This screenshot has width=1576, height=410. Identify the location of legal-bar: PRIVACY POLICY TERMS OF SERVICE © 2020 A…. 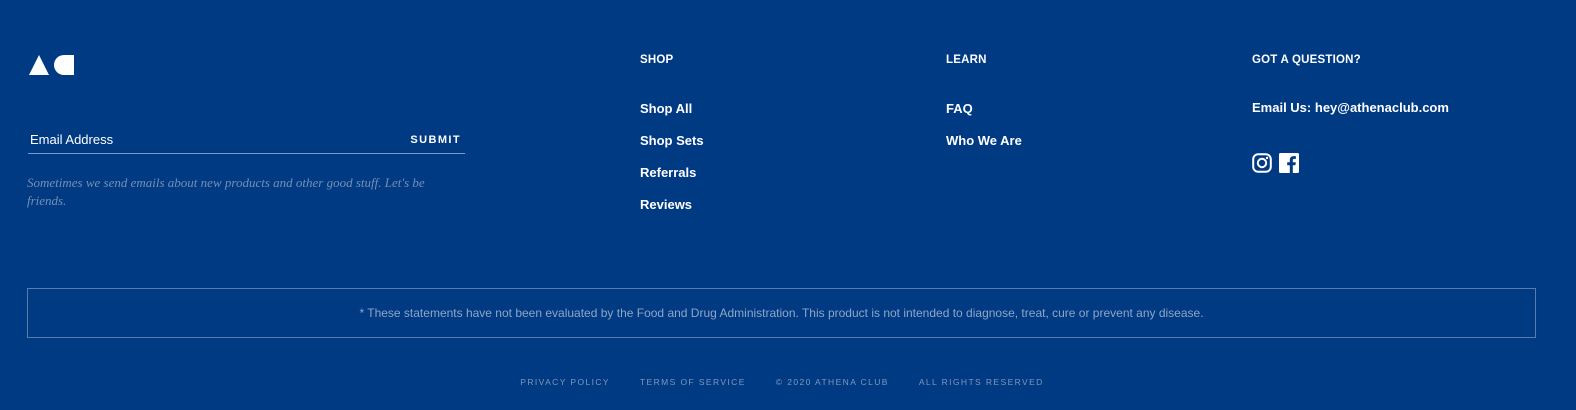
(785, 382).